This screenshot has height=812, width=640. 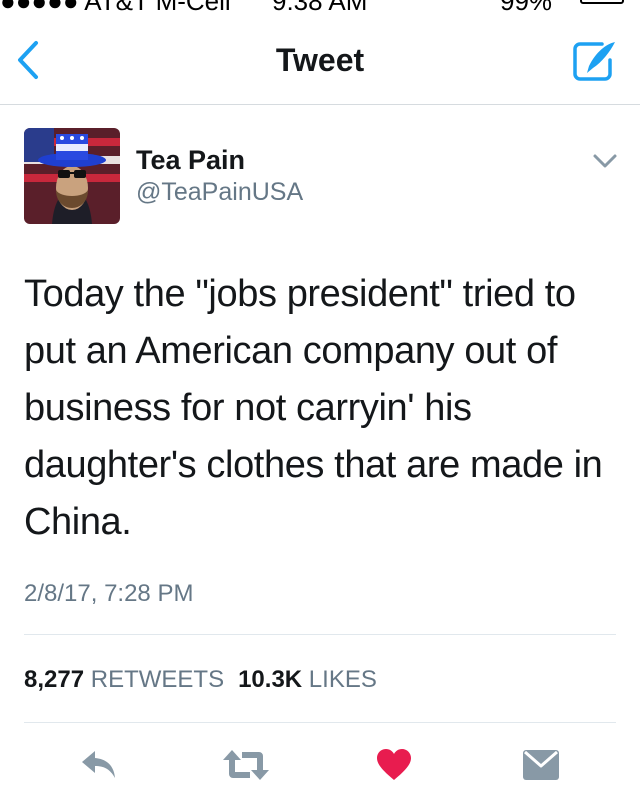 What do you see at coordinates (246, 765) in the screenshot?
I see `retweet-icon` at bounding box center [246, 765].